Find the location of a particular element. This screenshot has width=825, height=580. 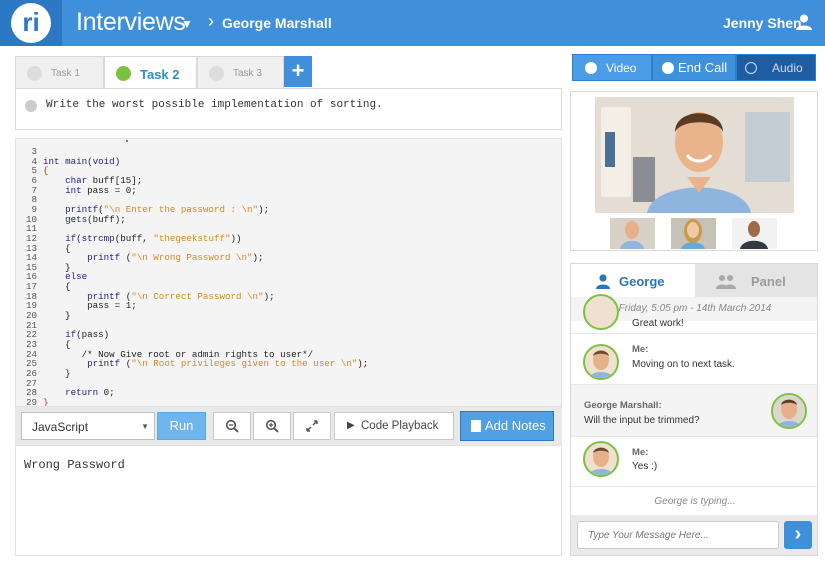

expand-icon is located at coordinates (312, 426).